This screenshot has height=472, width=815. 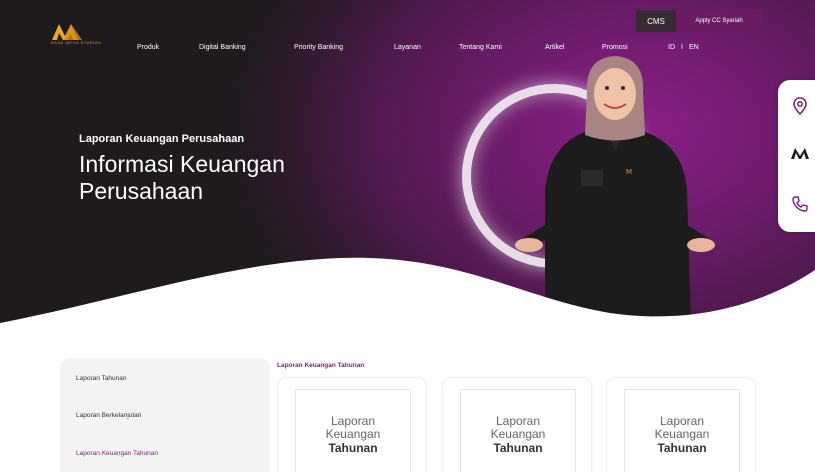 What do you see at coordinates (162, 139) in the screenshot?
I see `hero-subtitle: Laporan Keuangan Perusahaan` at bounding box center [162, 139].